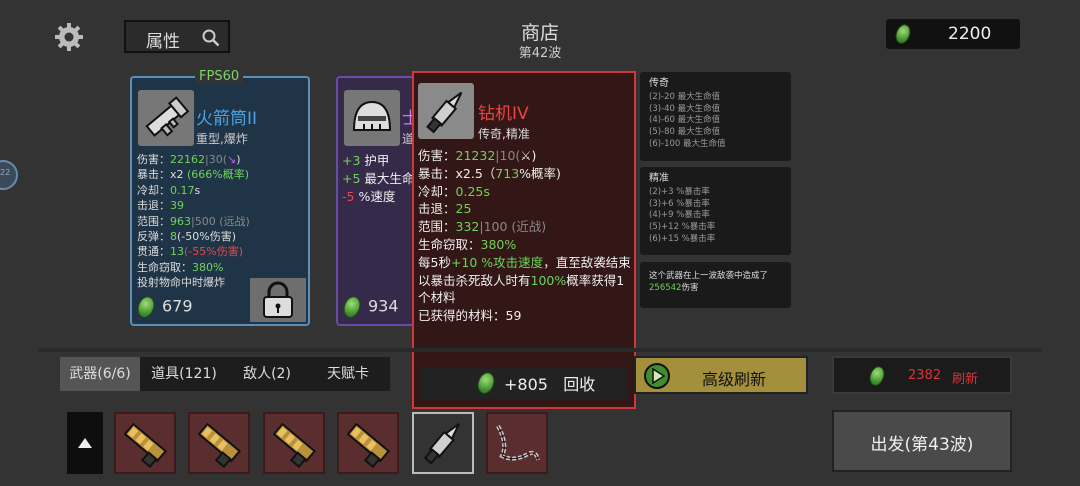 The height and width of the screenshot is (486, 1080). Describe the element at coordinates (679, 191) in the screenshot. I see `set-bonus-line: (2)+3 %暴击率` at that location.